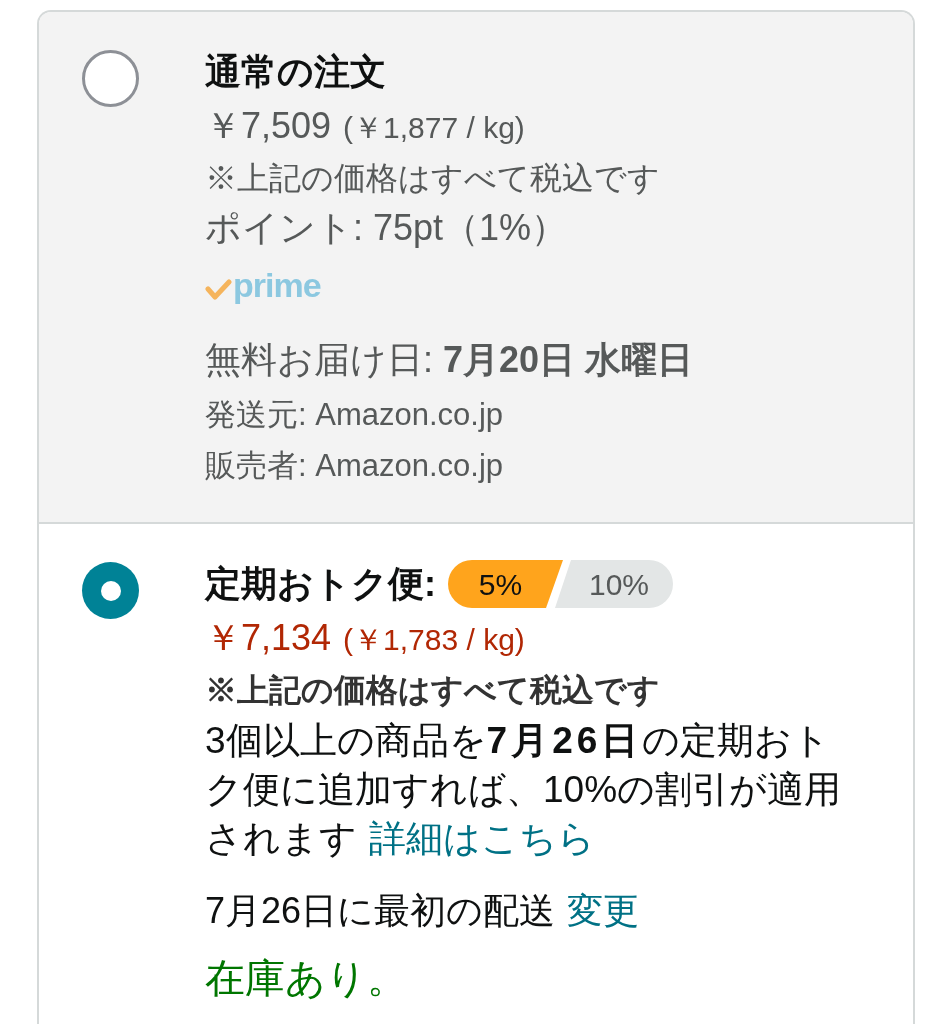  Describe the element at coordinates (320, 584) in the screenshot. I see `option-title: 定期おトク便:` at that location.